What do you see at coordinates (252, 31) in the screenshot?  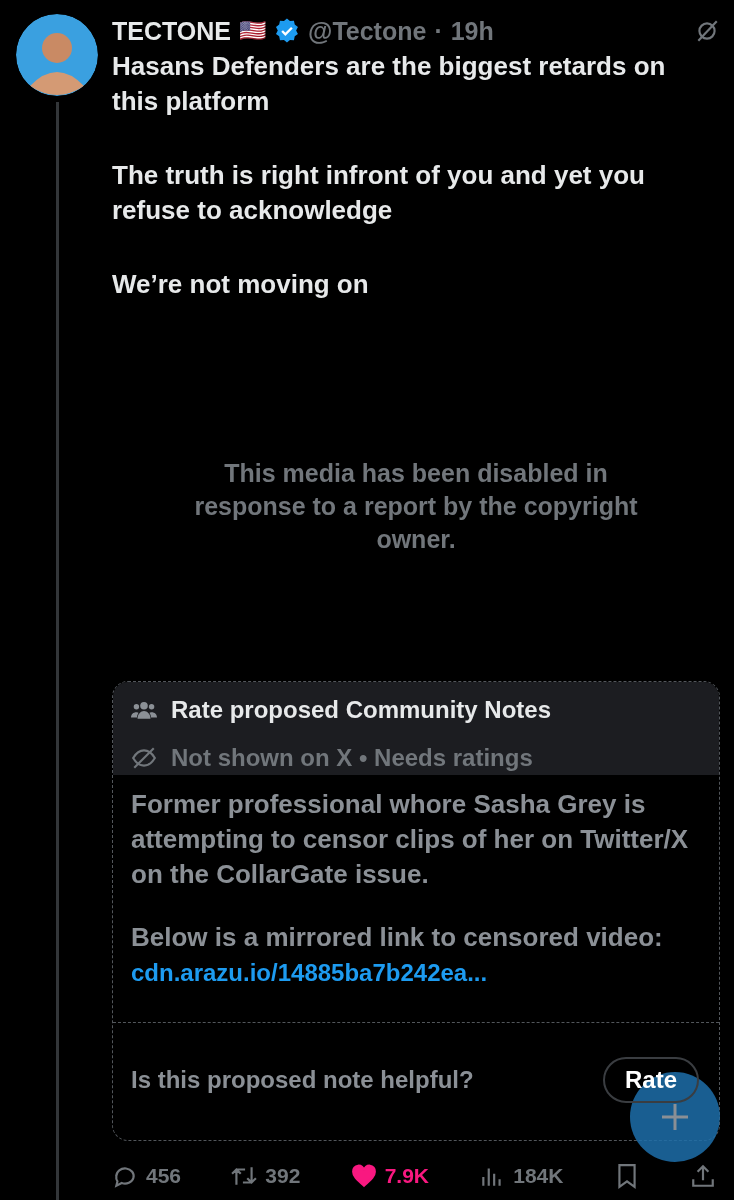 I see `flag-emoji: 🇺🇸` at bounding box center [252, 31].